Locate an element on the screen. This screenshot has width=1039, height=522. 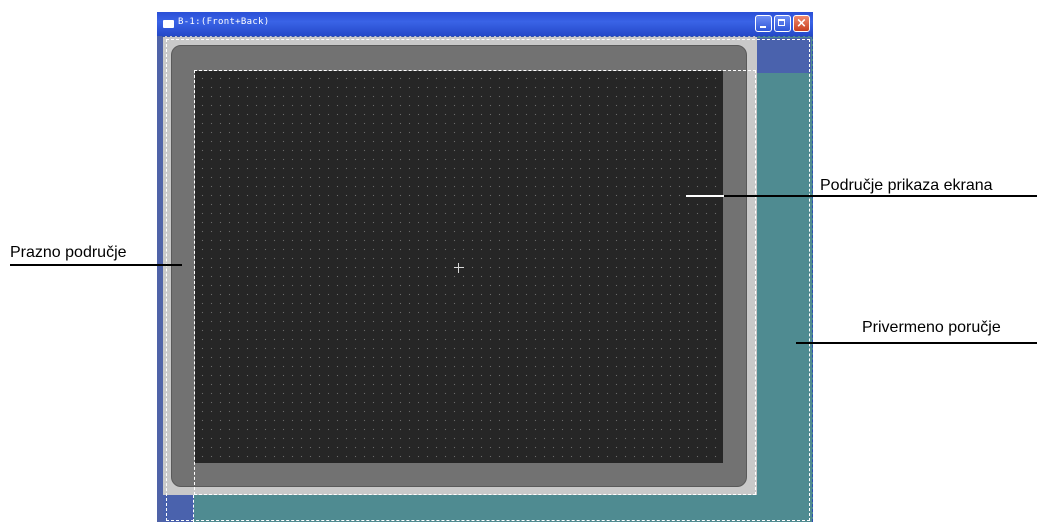
corner-marker-top-right is located at coordinates (784, 55).